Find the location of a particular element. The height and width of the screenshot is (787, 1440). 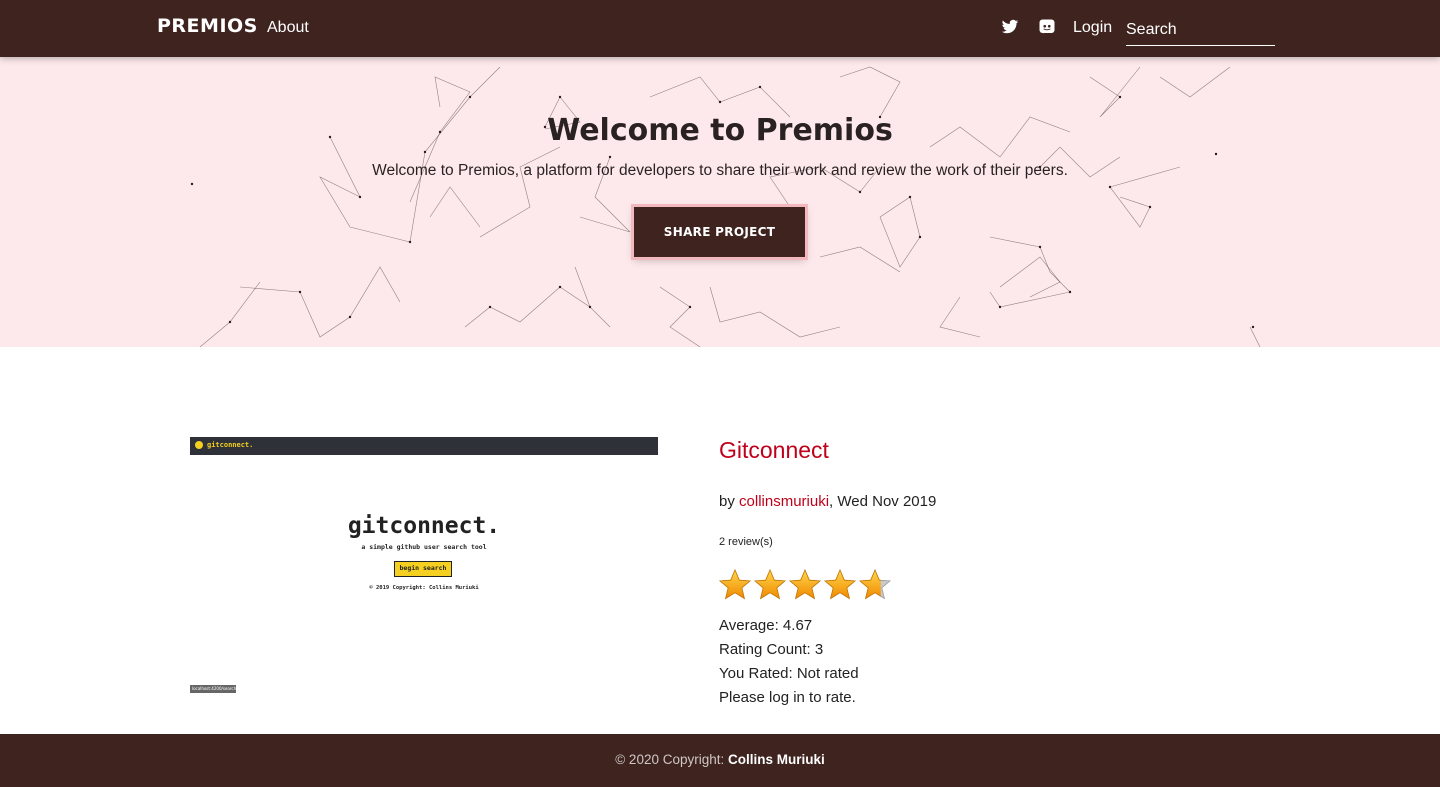

hero-title: Welcome to Premios is located at coordinates (720, 130).